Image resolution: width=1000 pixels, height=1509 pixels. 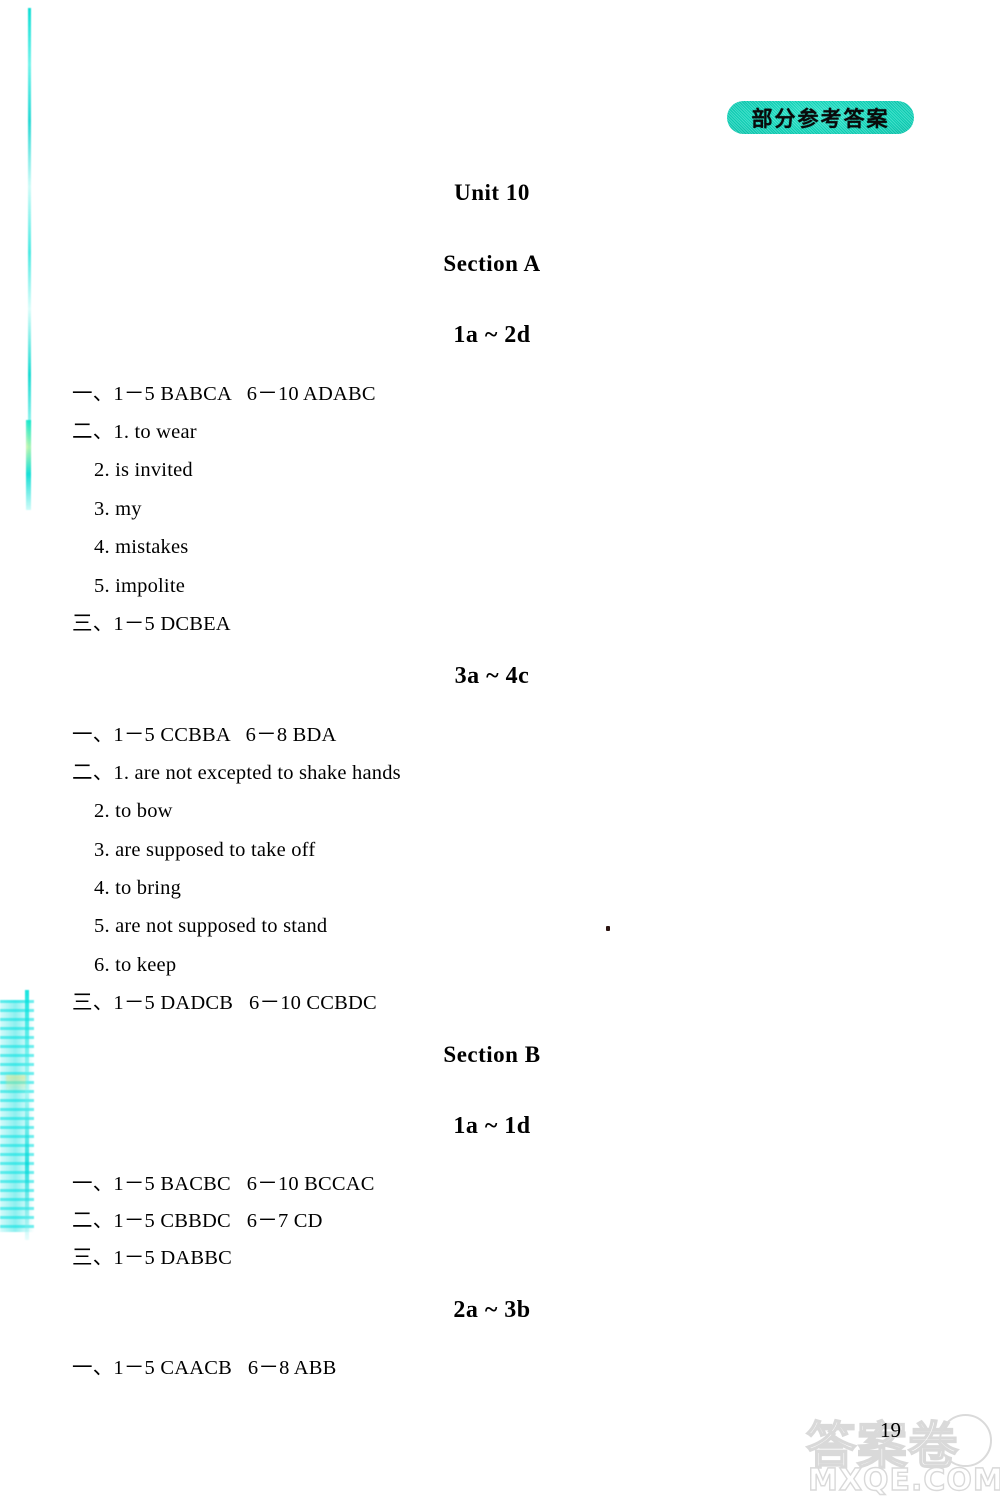 I want to click on site-watermark: 答案卷 MXQE.COM, so click(x=902, y=1456).